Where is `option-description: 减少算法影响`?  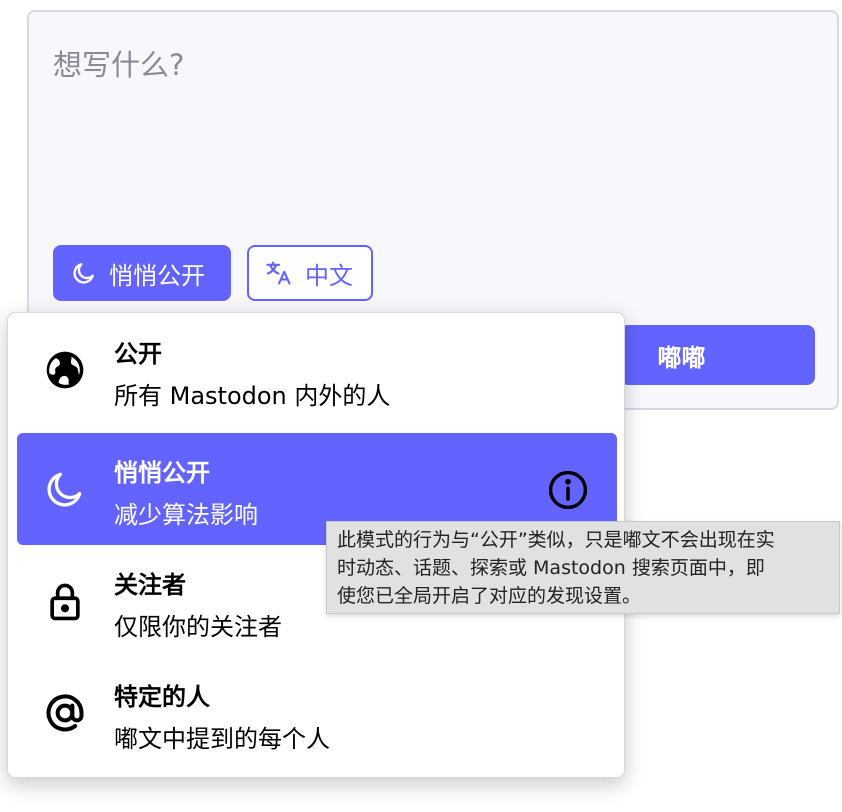 option-description: 减少算法影响 is located at coordinates (186, 515).